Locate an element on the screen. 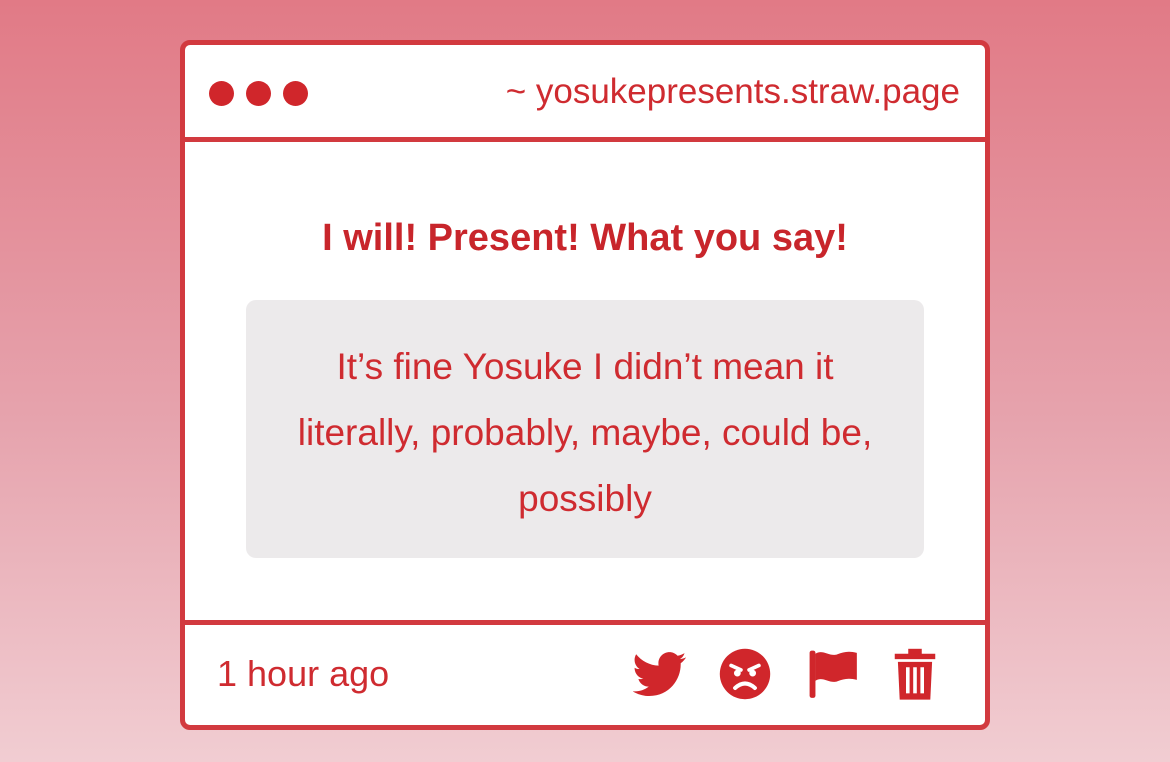  angry-face-icon is located at coordinates (745, 674).